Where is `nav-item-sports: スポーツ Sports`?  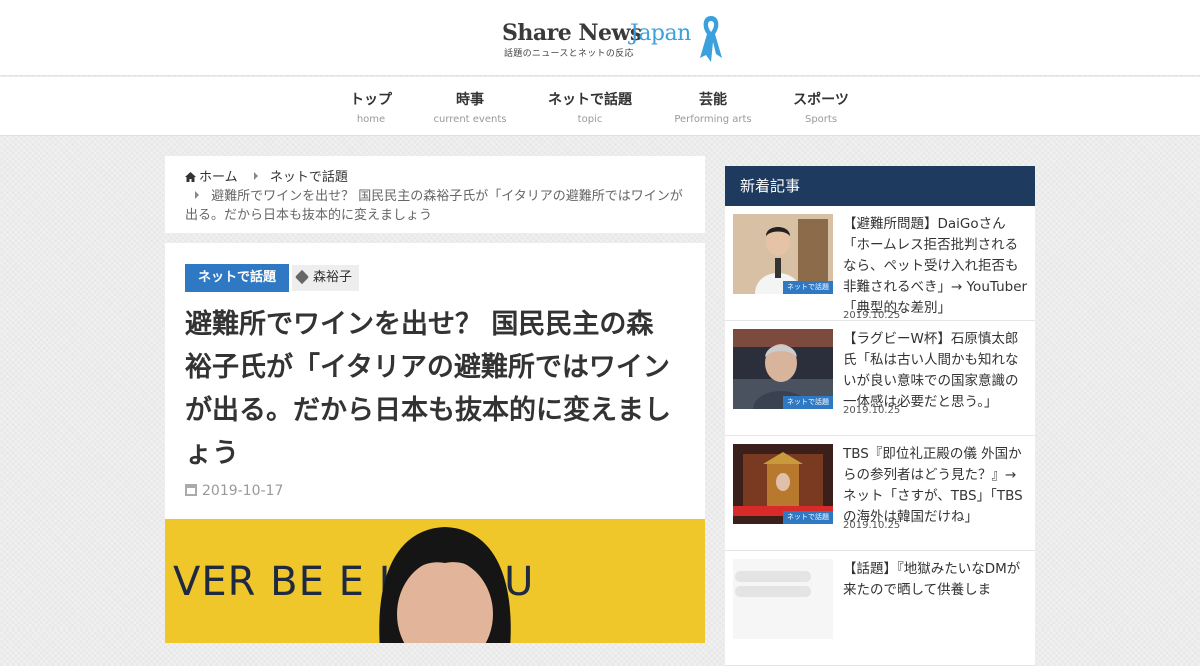 nav-item-sports: スポーツ Sports is located at coordinates (821, 107).